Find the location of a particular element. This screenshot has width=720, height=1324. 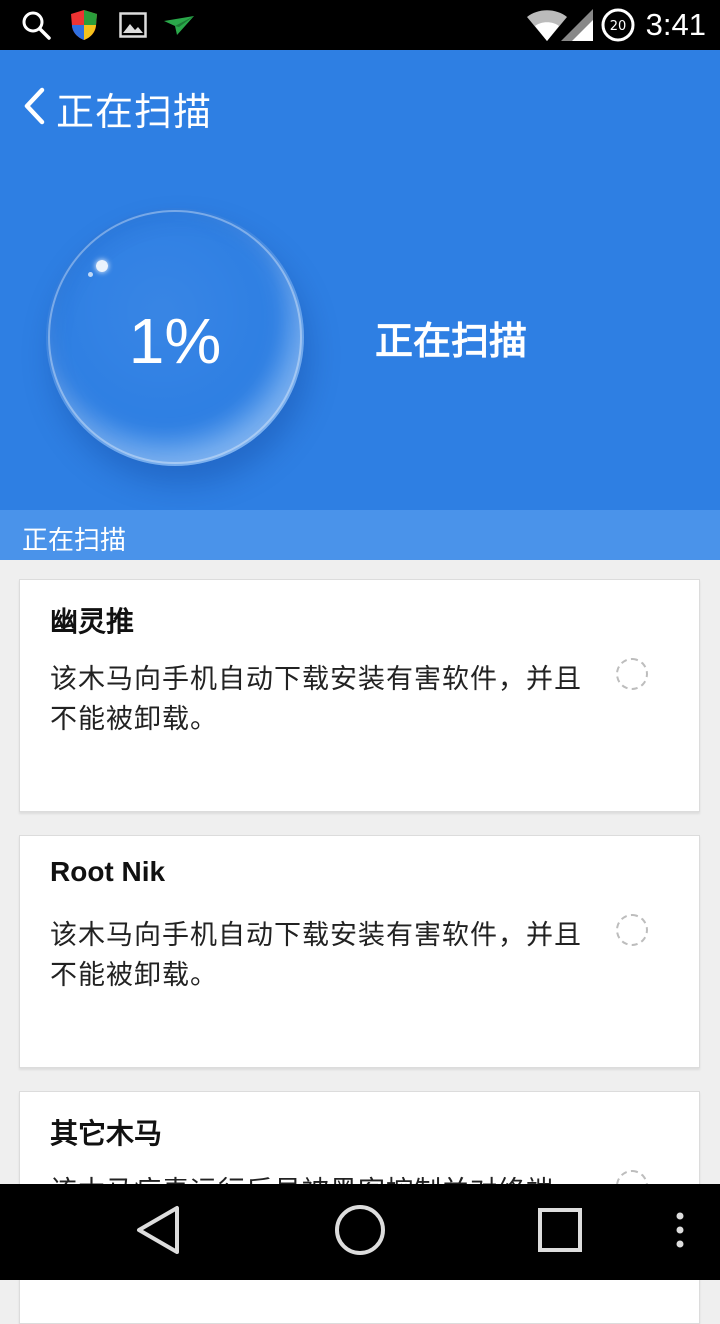

image-icon is located at coordinates (133, 25).